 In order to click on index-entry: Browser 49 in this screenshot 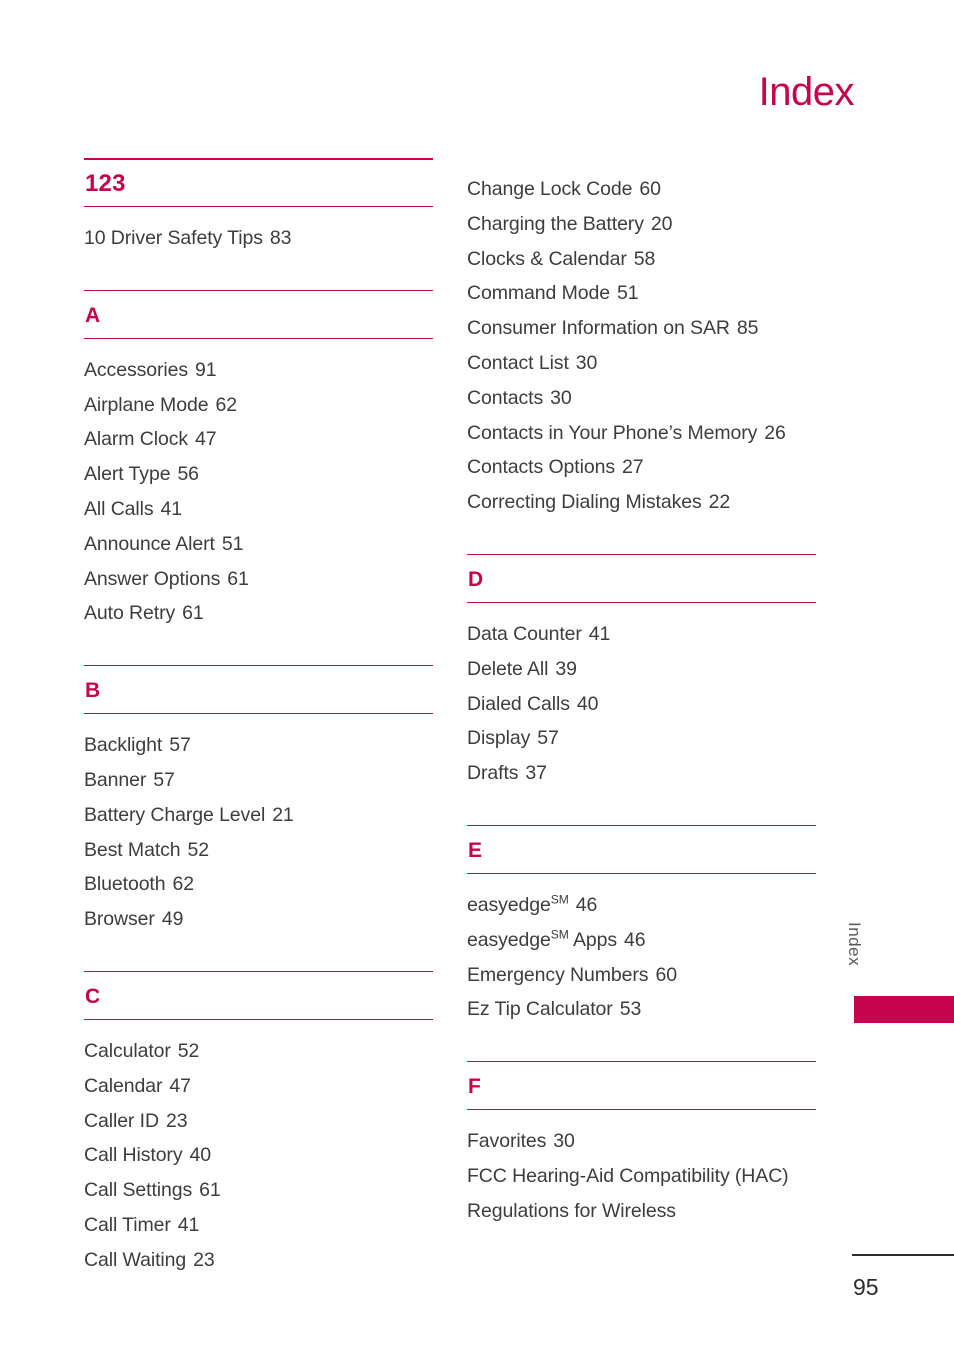, I will do `click(258, 919)`.